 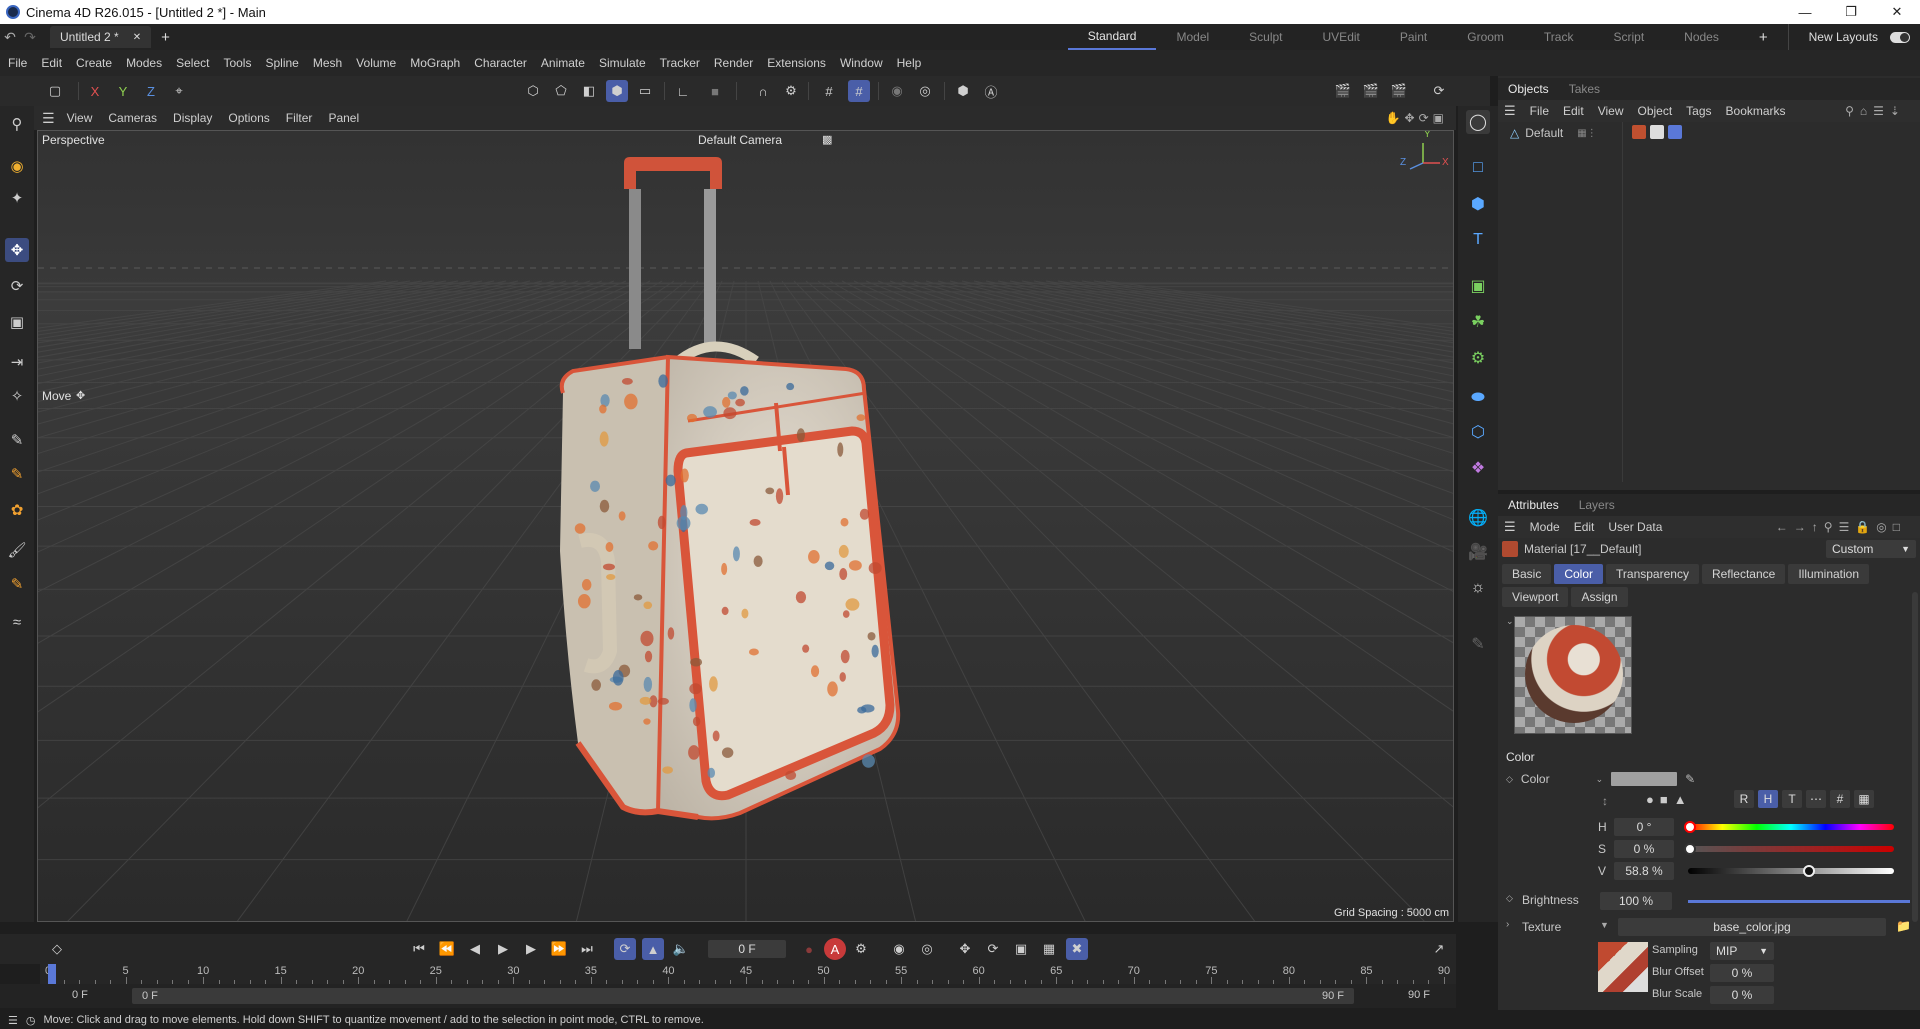 I want to click on saturation-field: 0 %, so click(x=1644, y=849).